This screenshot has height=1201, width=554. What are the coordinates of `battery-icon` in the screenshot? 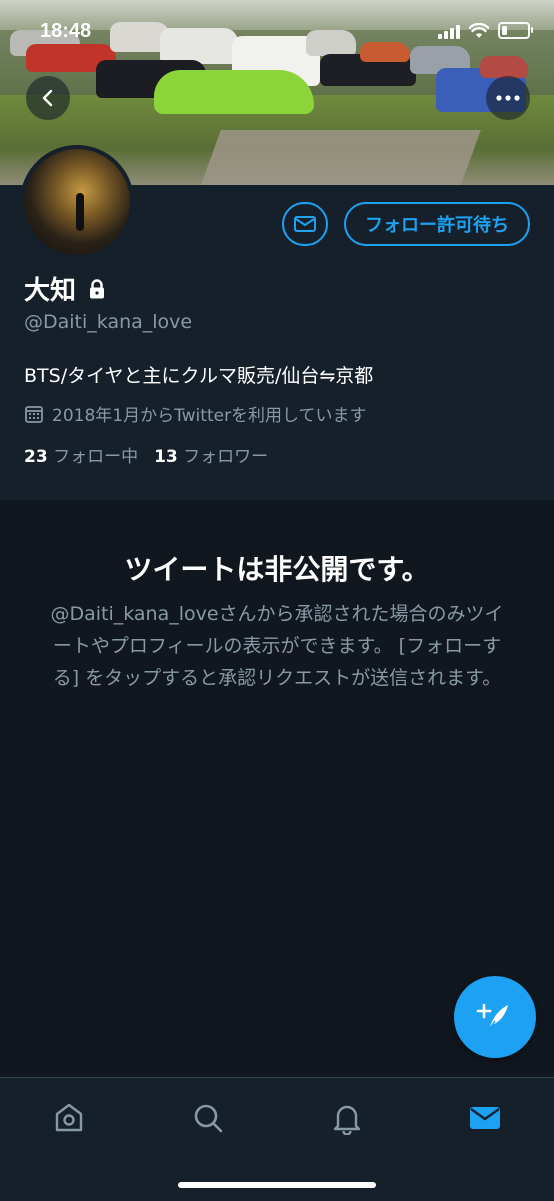 It's located at (515, 30).